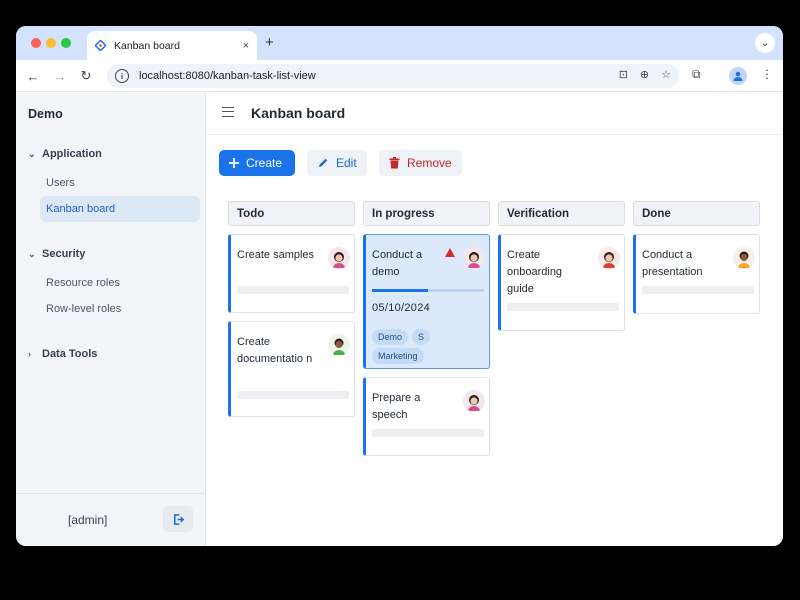 Image resolution: width=800 pixels, height=600 pixels. What do you see at coordinates (696, 74) in the screenshot?
I see `extensions-puzzle-icon: ⧉` at bounding box center [696, 74].